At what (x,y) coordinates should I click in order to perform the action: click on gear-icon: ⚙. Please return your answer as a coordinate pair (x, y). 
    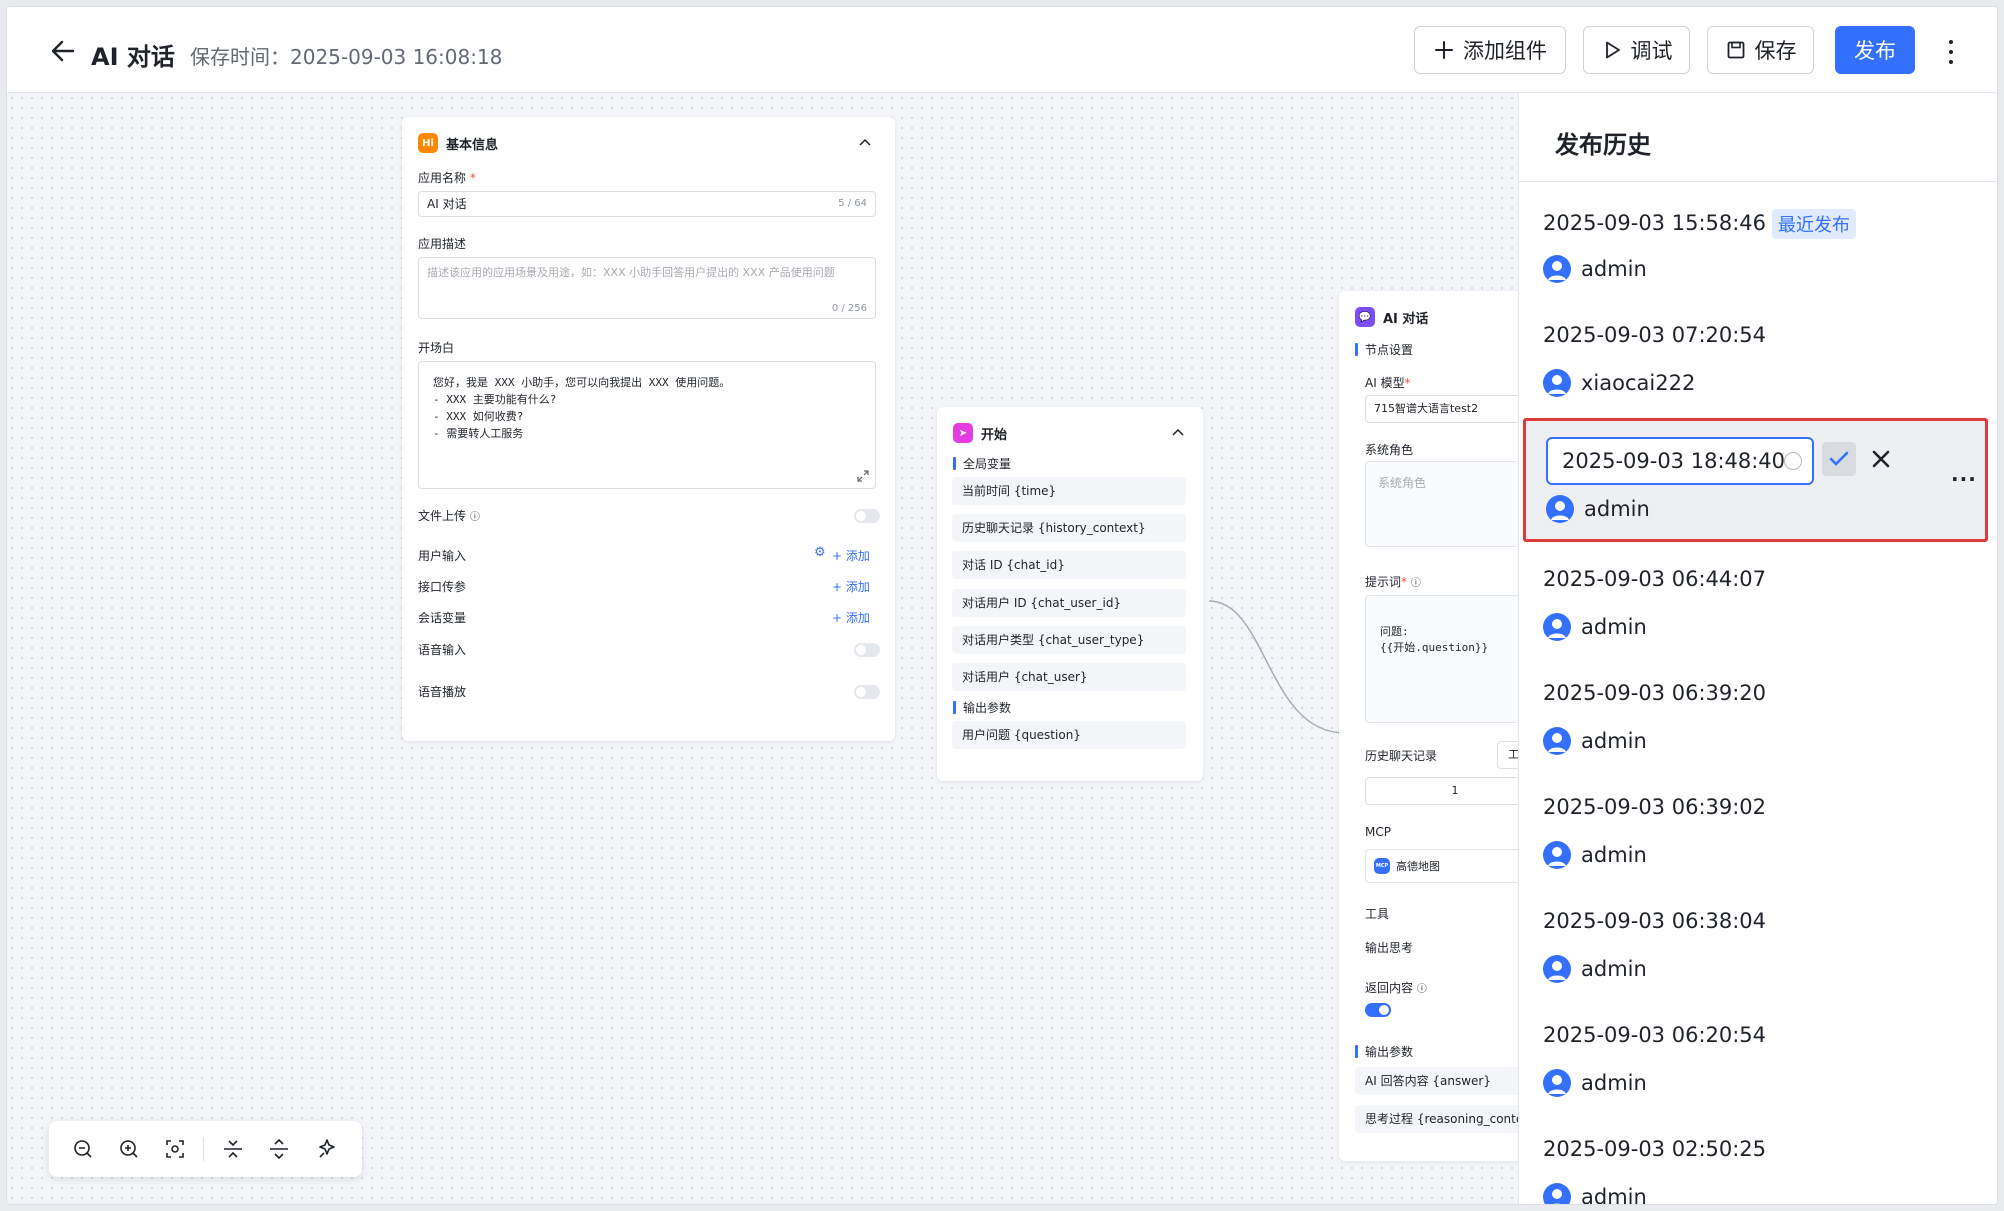
    Looking at the image, I should click on (820, 552).